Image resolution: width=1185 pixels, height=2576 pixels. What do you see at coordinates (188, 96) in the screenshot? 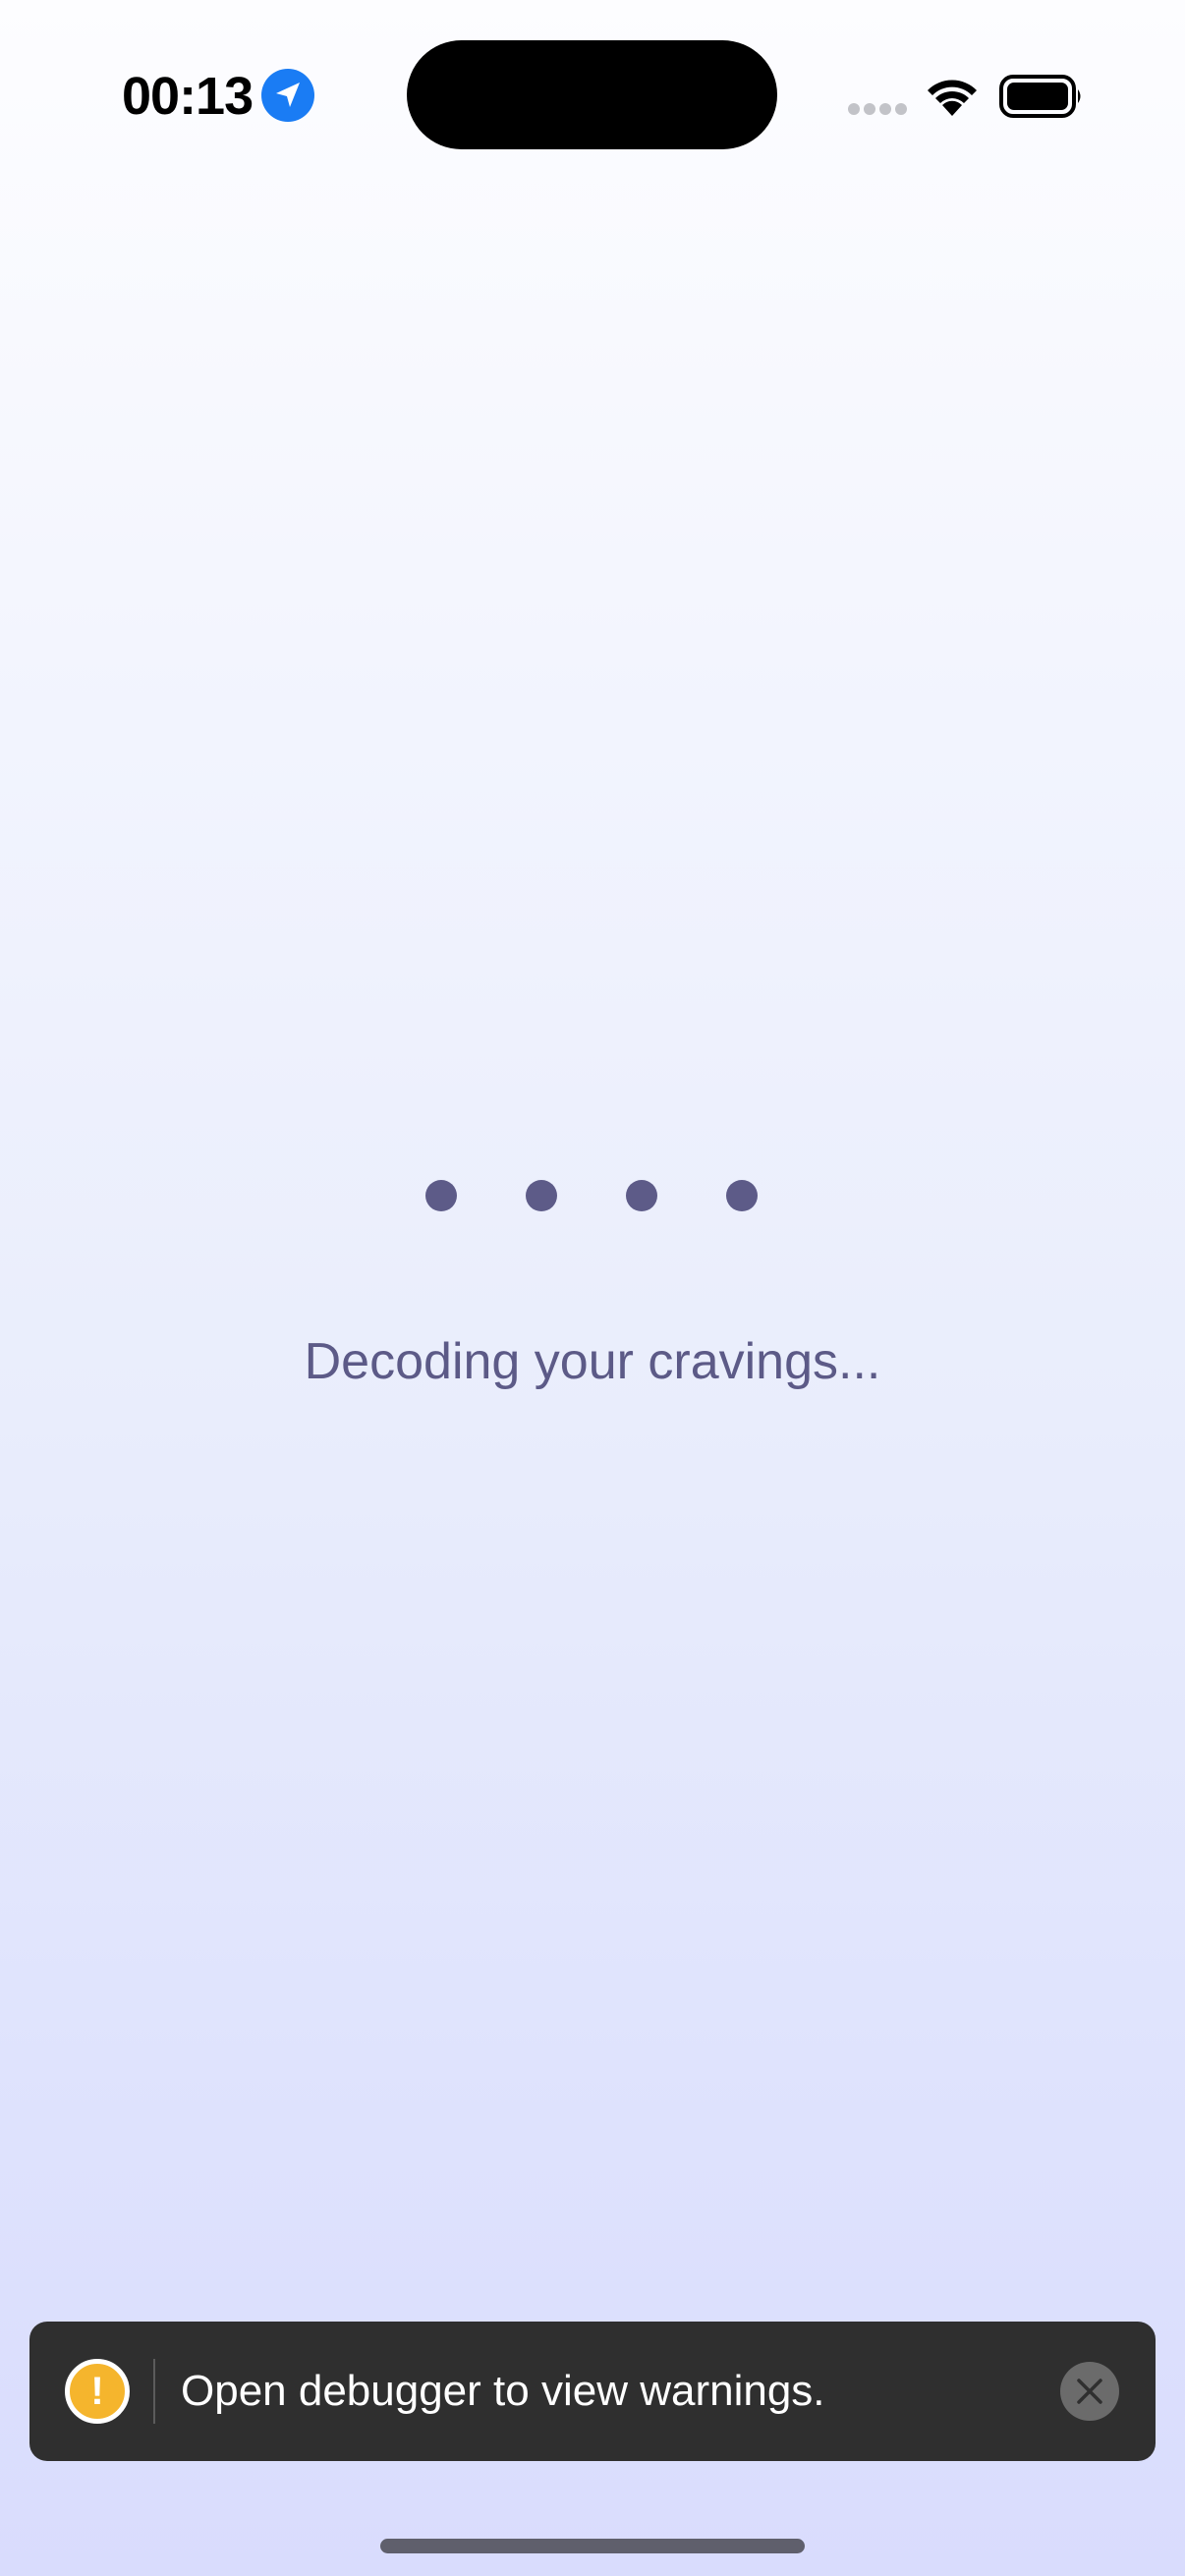
I see `status-time: 00:13` at bounding box center [188, 96].